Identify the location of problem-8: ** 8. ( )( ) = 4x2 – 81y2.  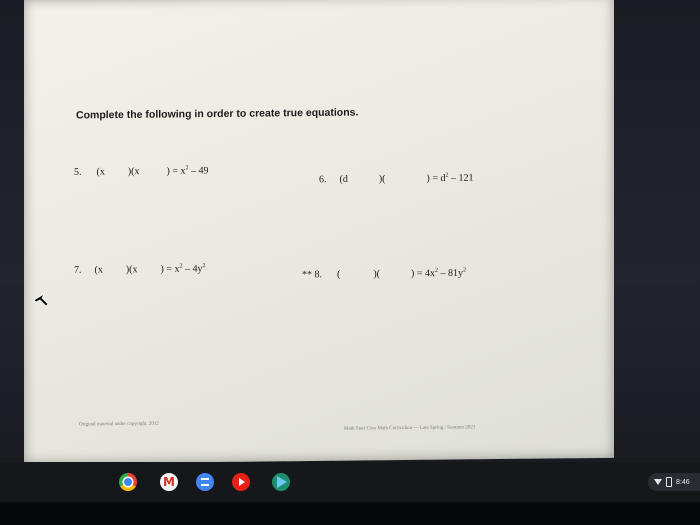
(384, 273).